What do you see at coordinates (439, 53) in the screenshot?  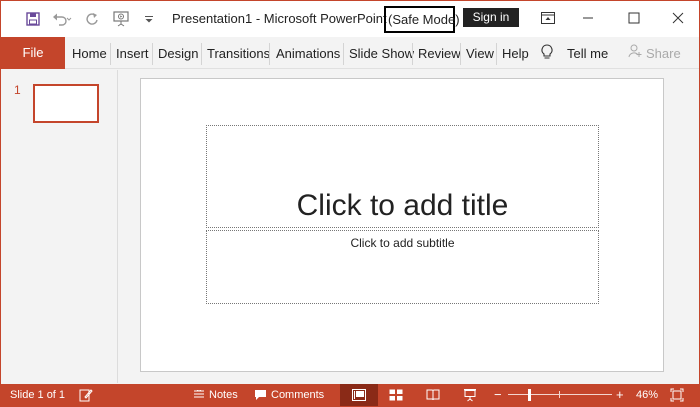 I see `tab-review: Review` at bounding box center [439, 53].